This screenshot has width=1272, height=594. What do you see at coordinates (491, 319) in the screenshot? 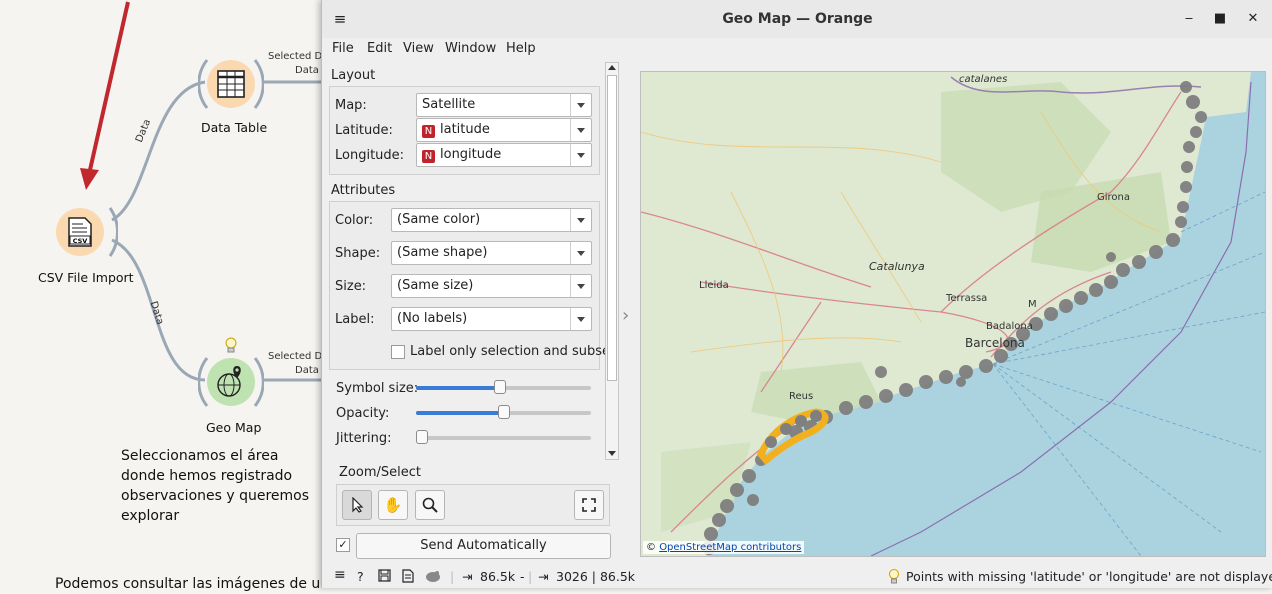
I see `label-combo: (No labels)` at bounding box center [491, 319].